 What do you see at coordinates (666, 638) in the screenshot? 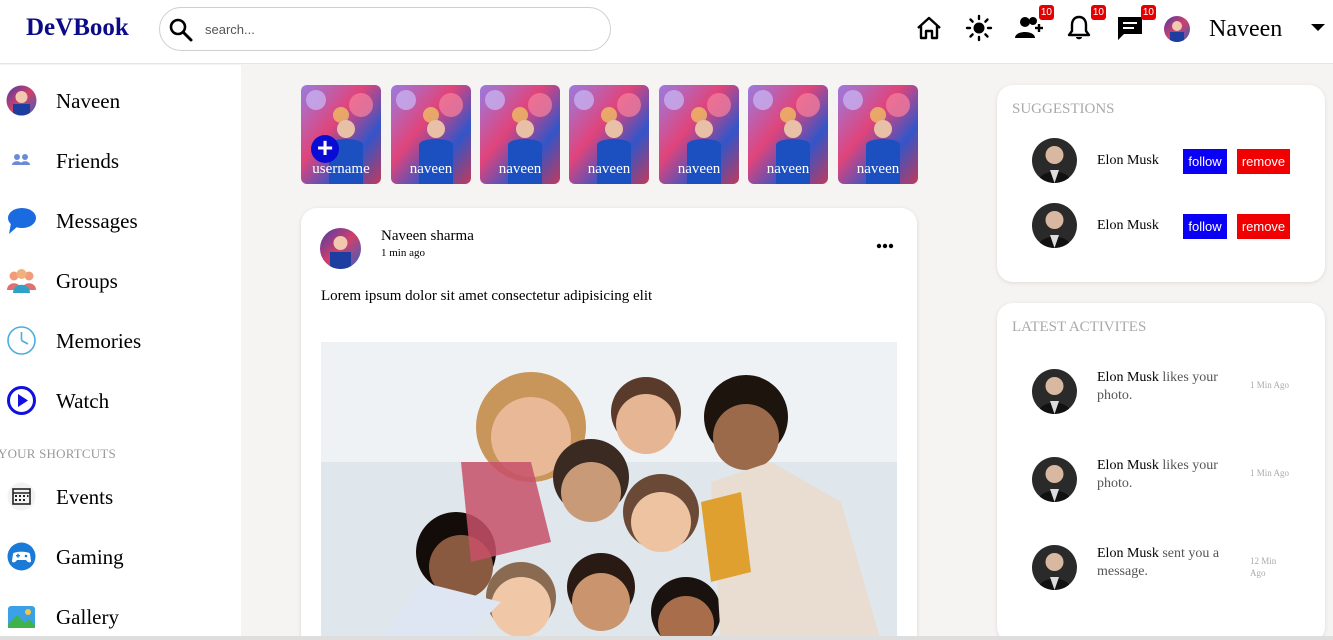
I see `horizontal-scrollbar` at bounding box center [666, 638].